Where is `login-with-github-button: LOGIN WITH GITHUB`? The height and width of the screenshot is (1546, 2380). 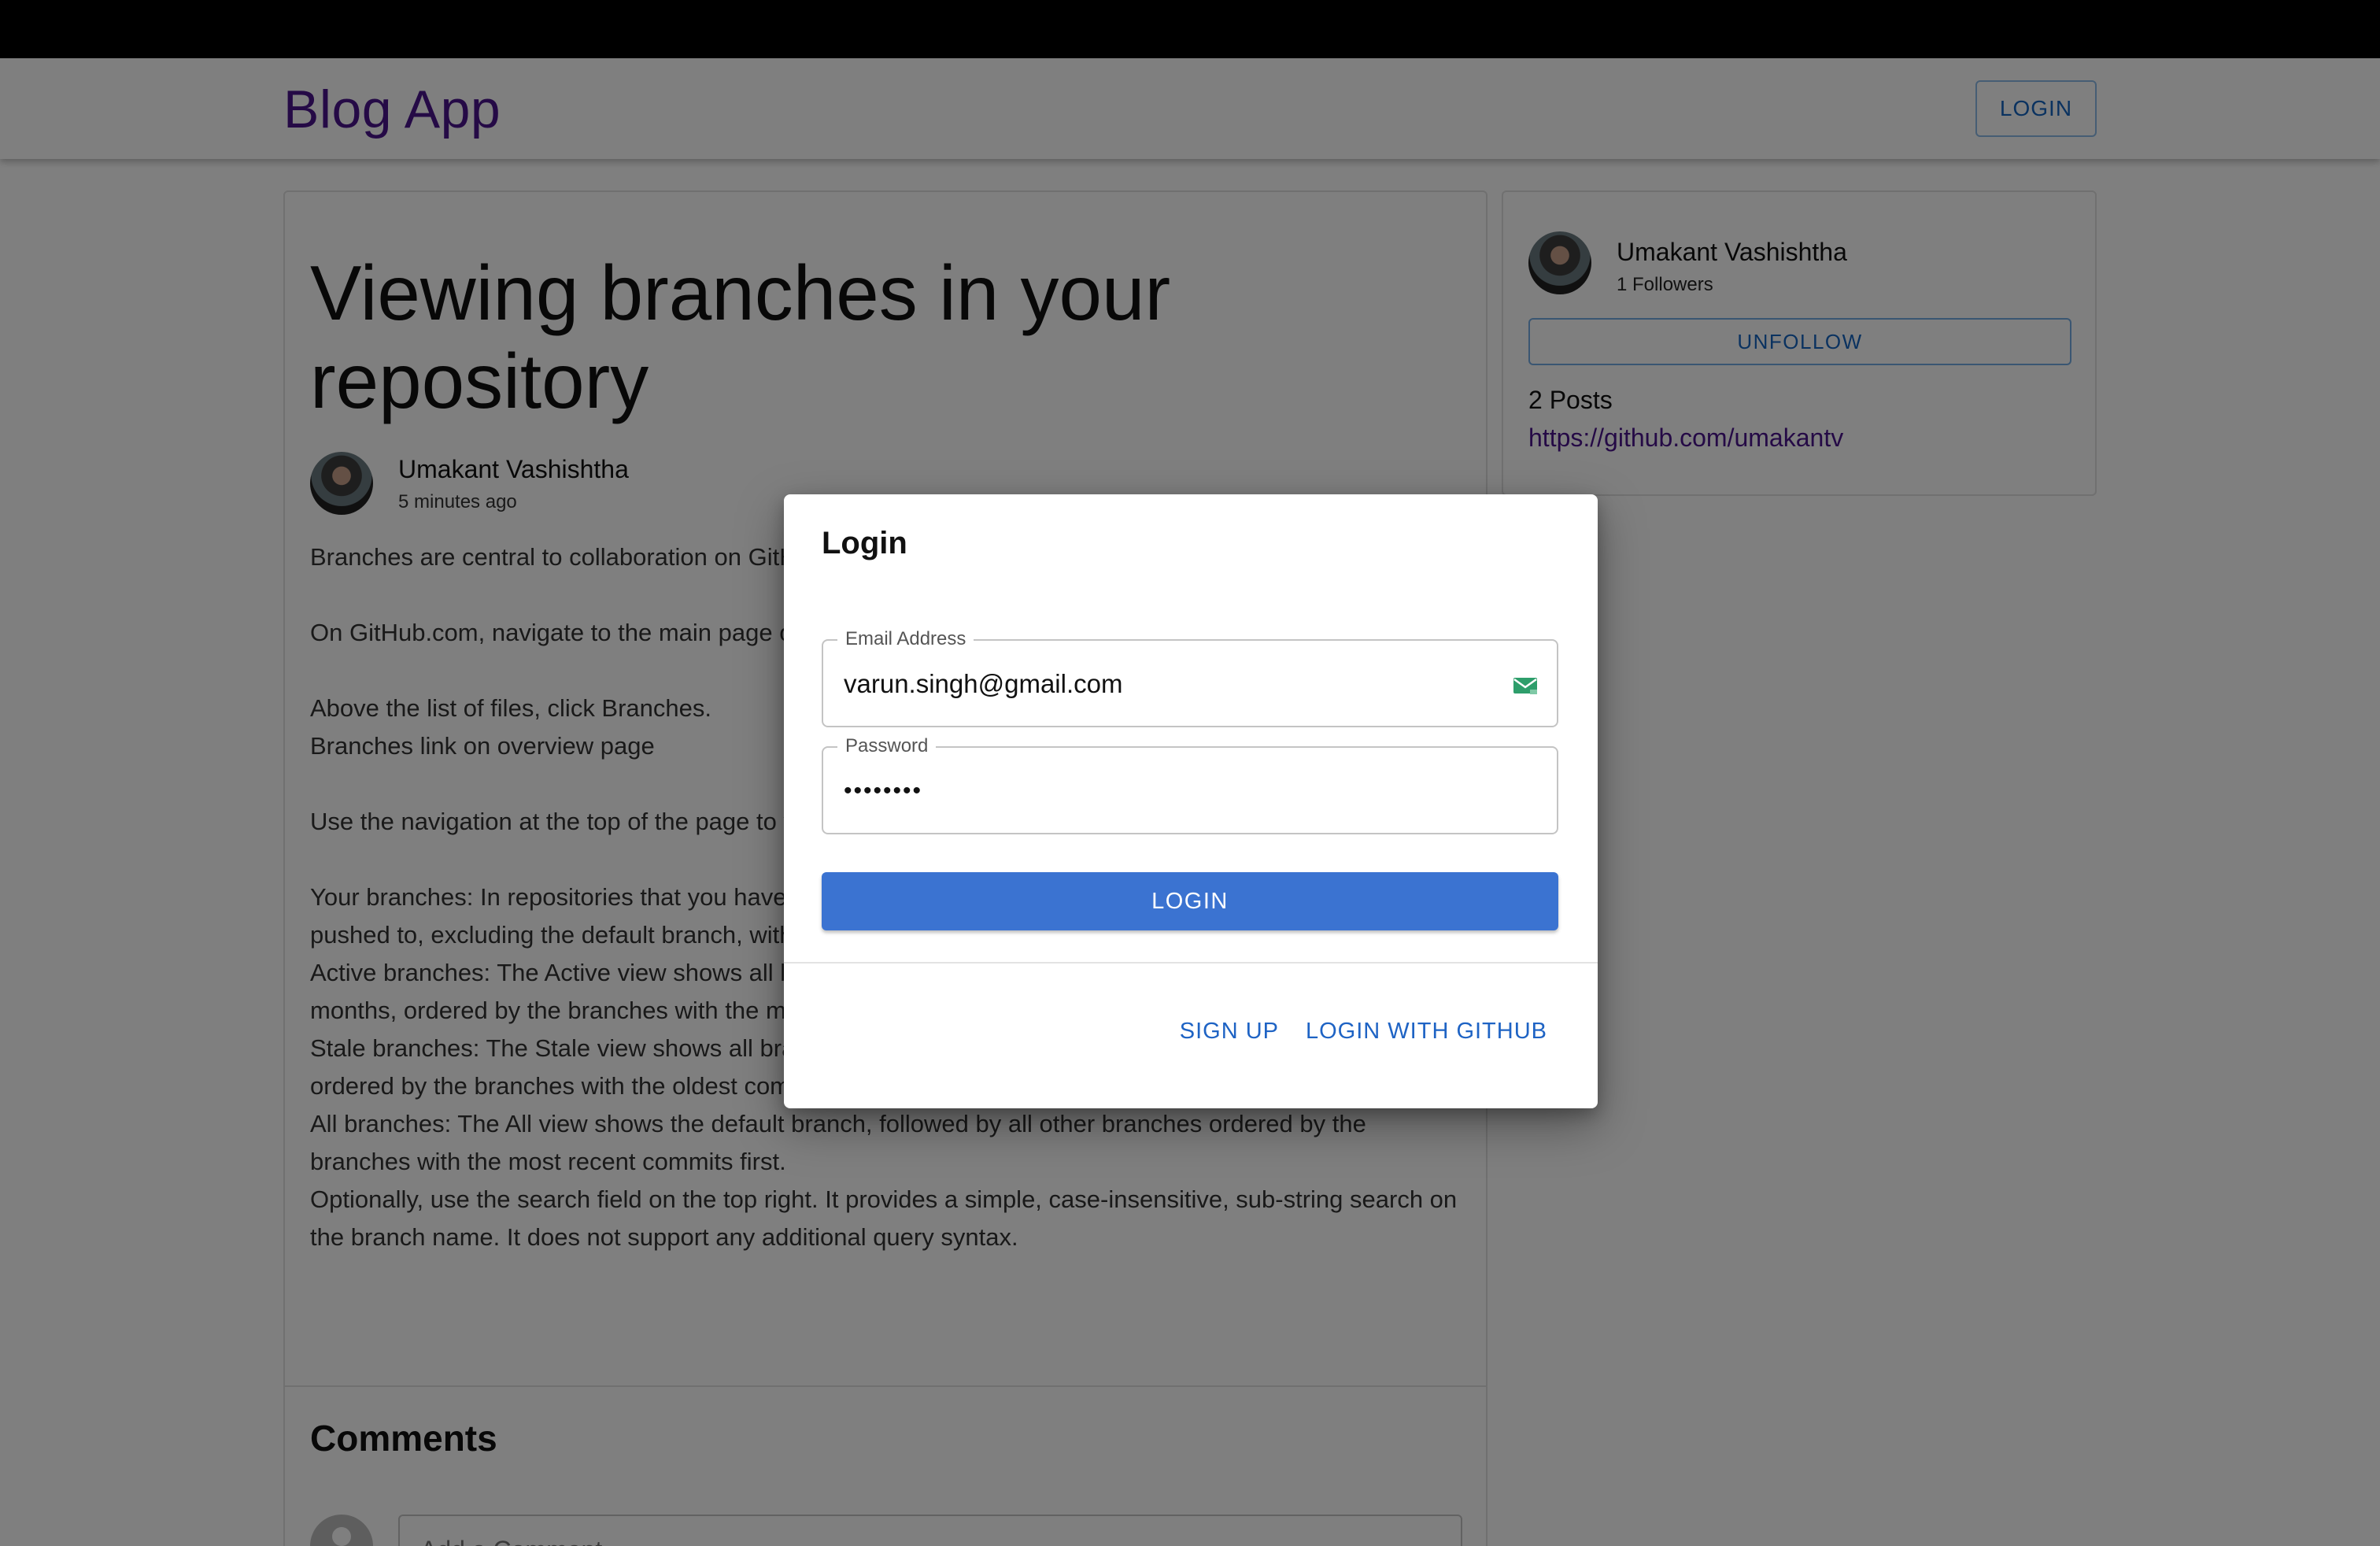 login-with-github-button: LOGIN WITH GITHUB is located at coordinates (1426, 1032).